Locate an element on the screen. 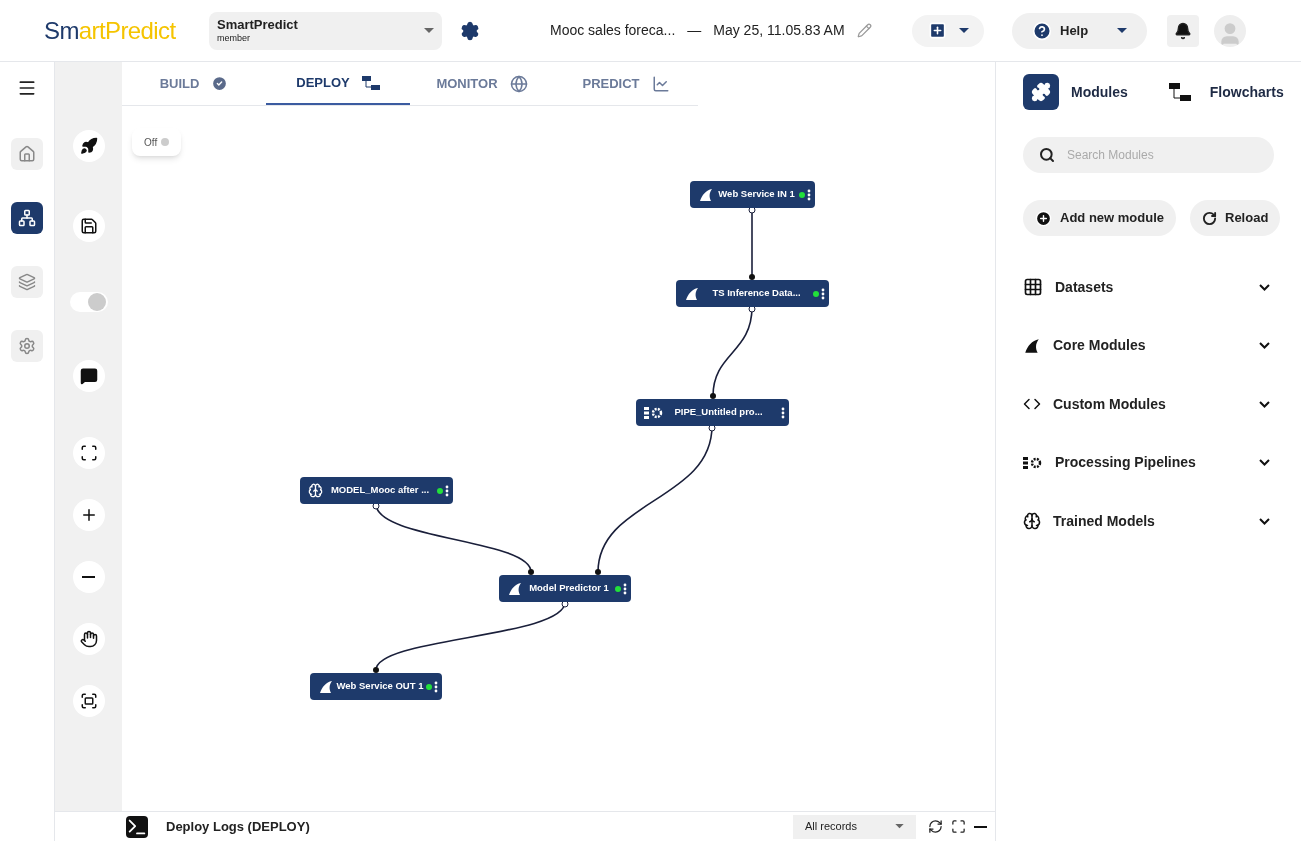 Image resolution: width=1301 pixels, height=841 pixels. chart-icon is located at coordinates (660, 83).